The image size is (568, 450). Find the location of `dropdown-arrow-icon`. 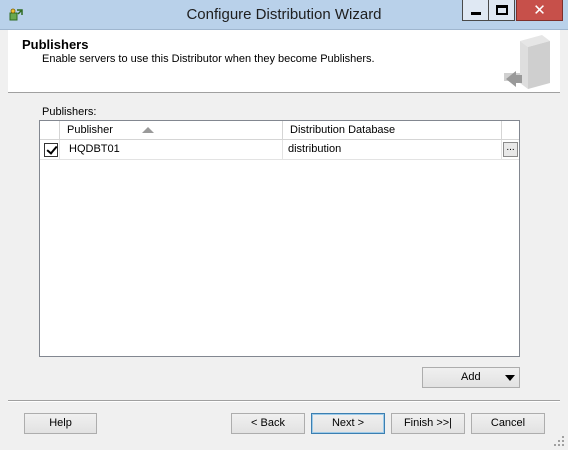

dropdown-arrow-icon is located at coordinates (510, 378).